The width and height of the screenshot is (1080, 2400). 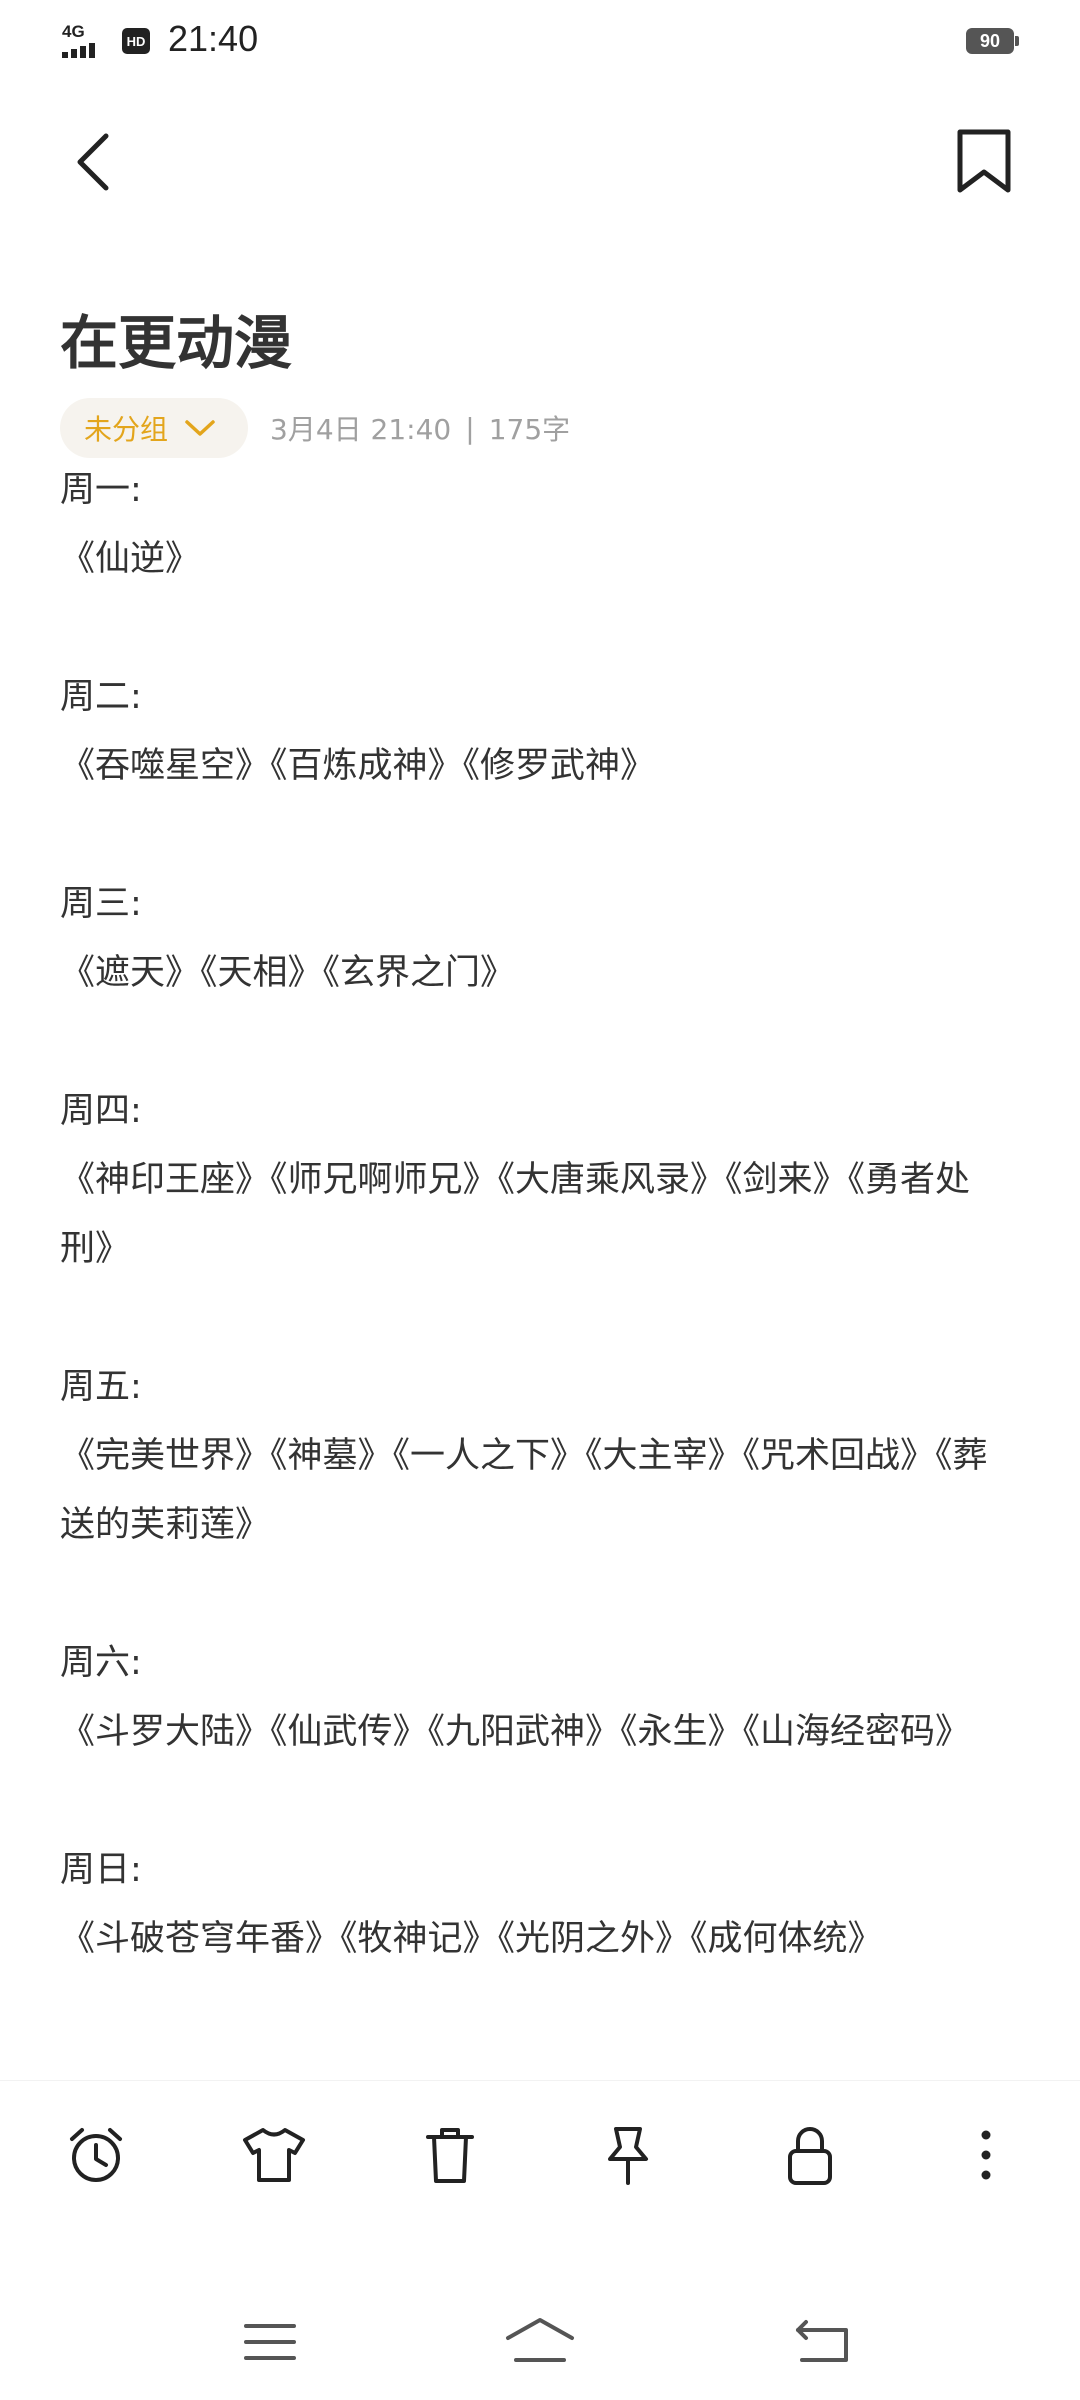 I want to click on word-count: 175字, so click(x=529, y=429).